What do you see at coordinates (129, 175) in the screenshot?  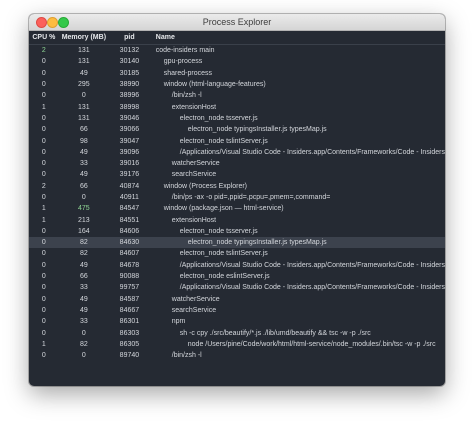 I see `pid-cell: 39176` at bounding box center [129, 175].